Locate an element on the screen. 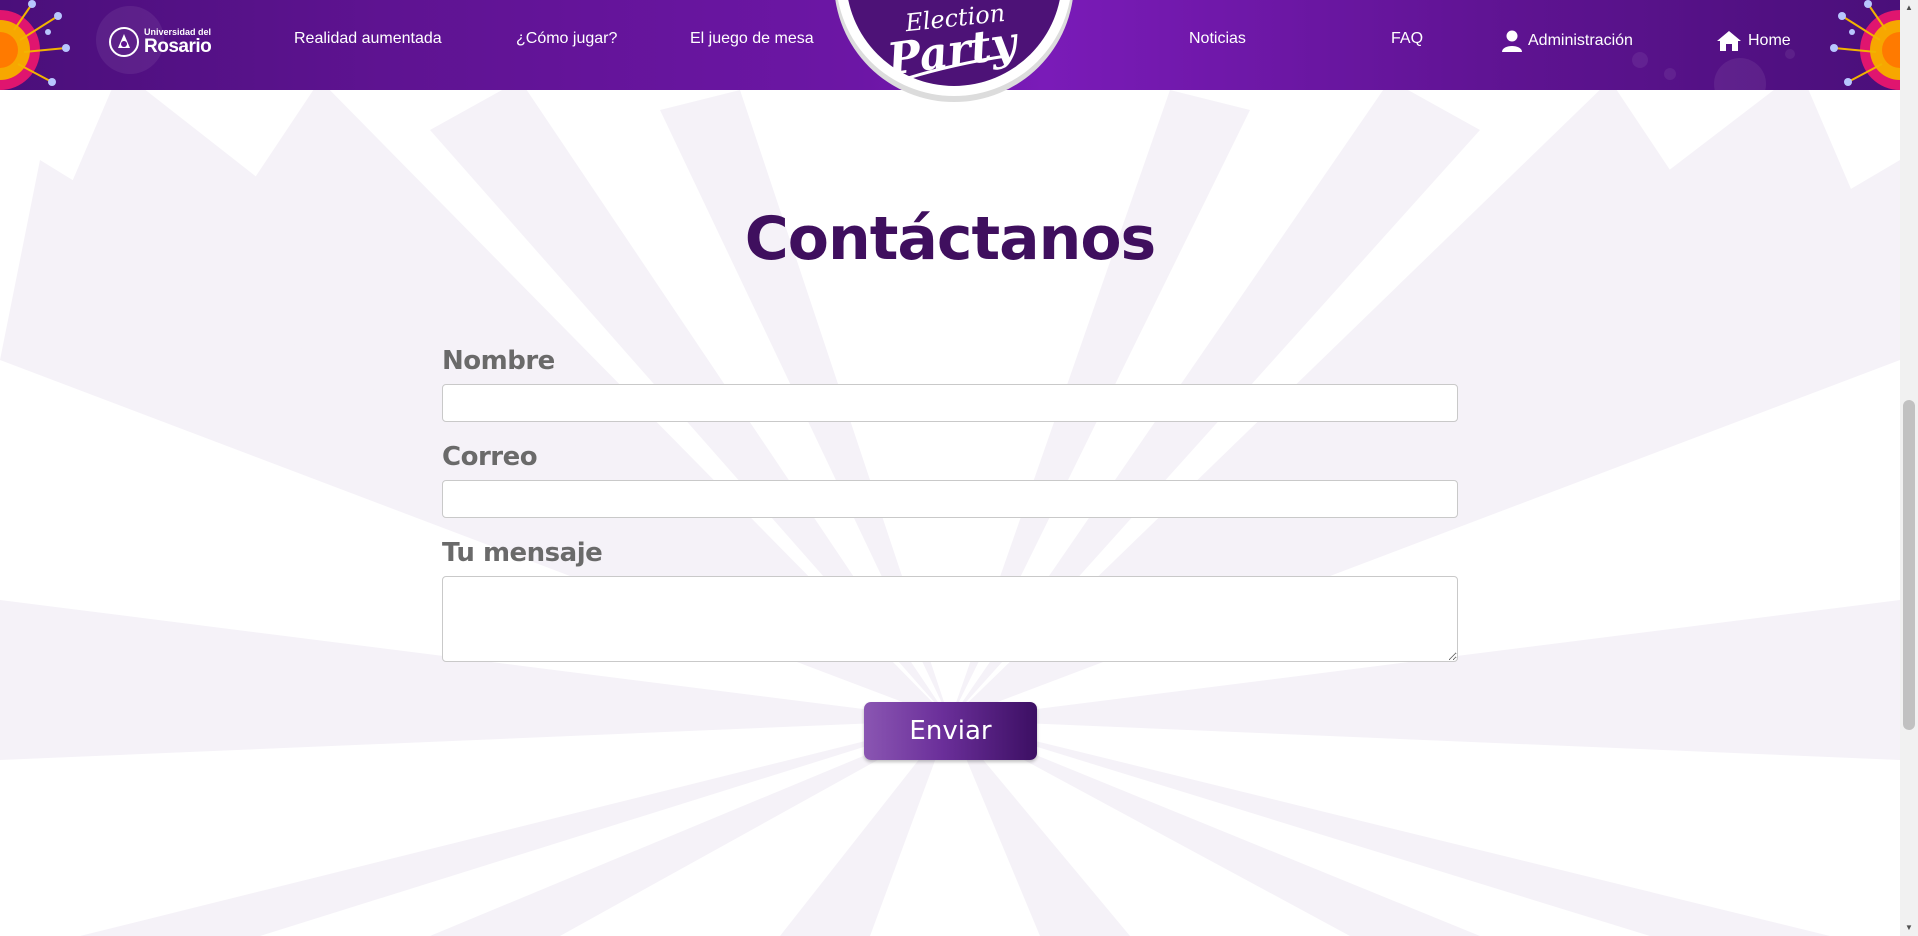 The height and width of the screenshot is (936, 1918). universidad-del-rosario-logo: Universidad del Rosario is located at coordinates (160, 42).